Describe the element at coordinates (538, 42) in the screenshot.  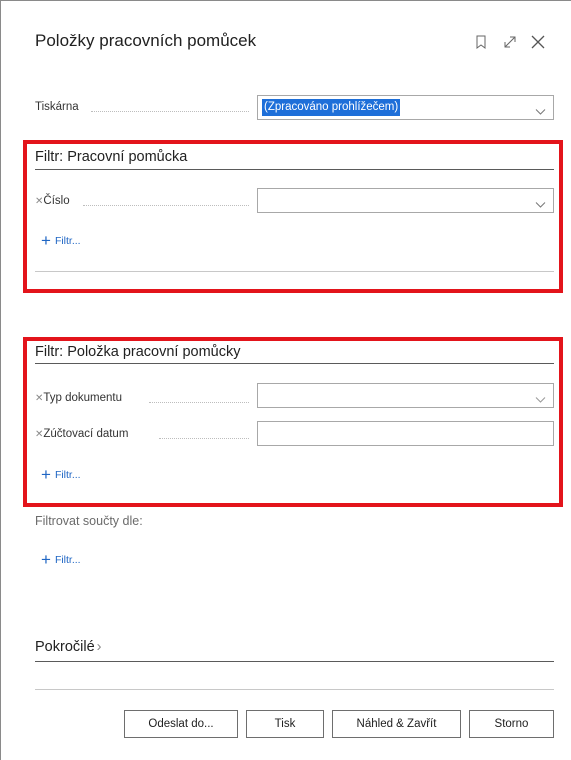
I see `close-icon` at that location.